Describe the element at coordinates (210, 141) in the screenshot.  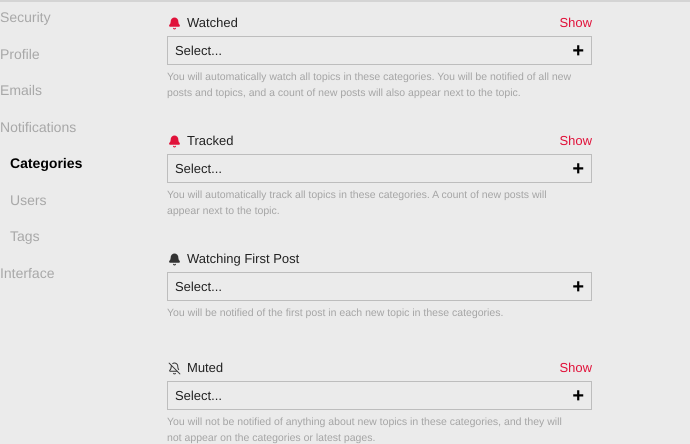
I see `section-label: Tracked` at that location.